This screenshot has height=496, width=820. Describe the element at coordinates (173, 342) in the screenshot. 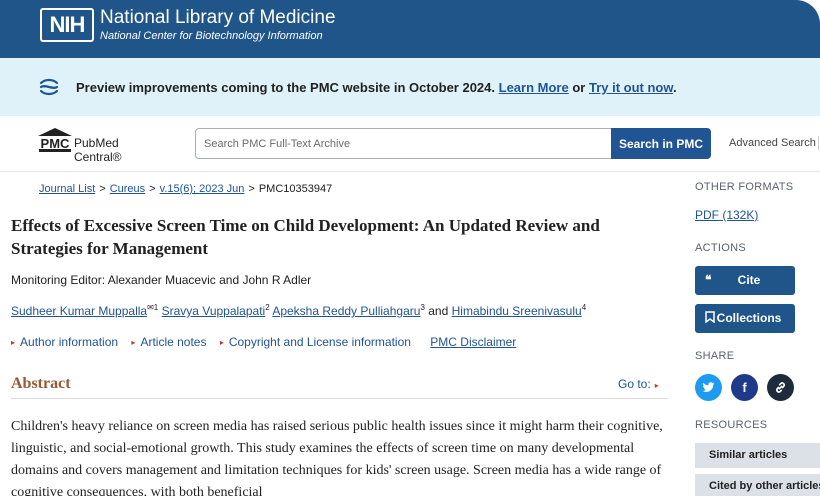

I see `article-notes-toggle: Article notes` at that location.